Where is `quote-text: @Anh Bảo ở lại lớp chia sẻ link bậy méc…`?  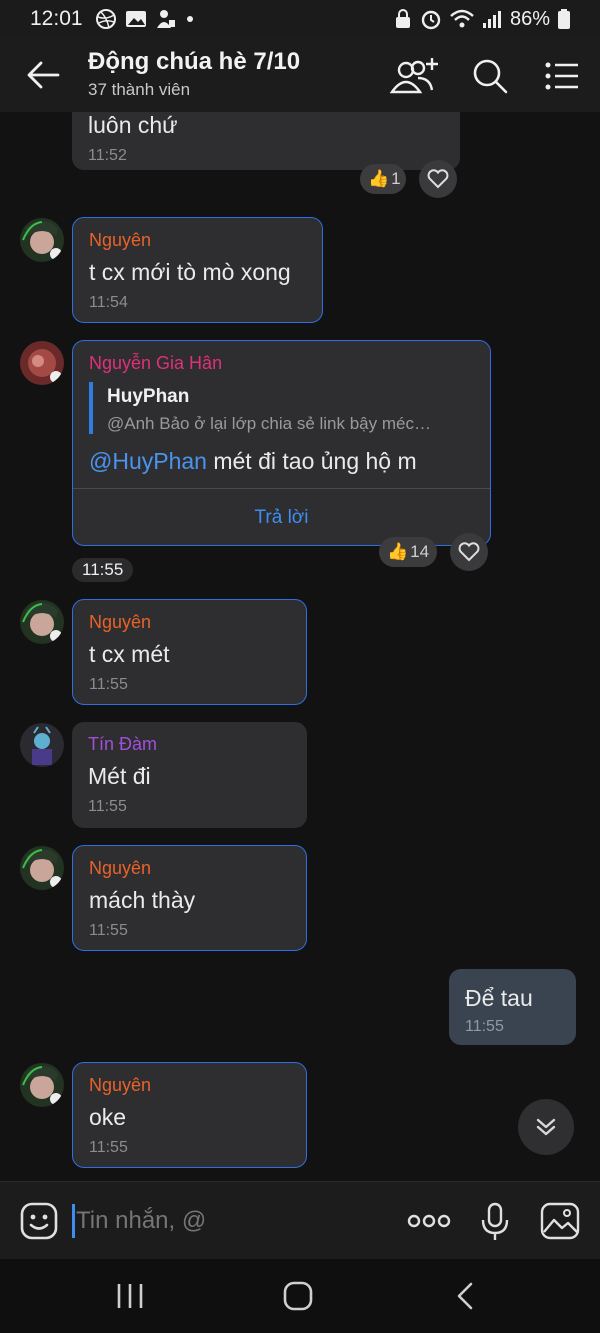 quote-text: @Anh Bảo ở lại lớp chia sẻ link bậy méc… is located at coordinates (269, 423).